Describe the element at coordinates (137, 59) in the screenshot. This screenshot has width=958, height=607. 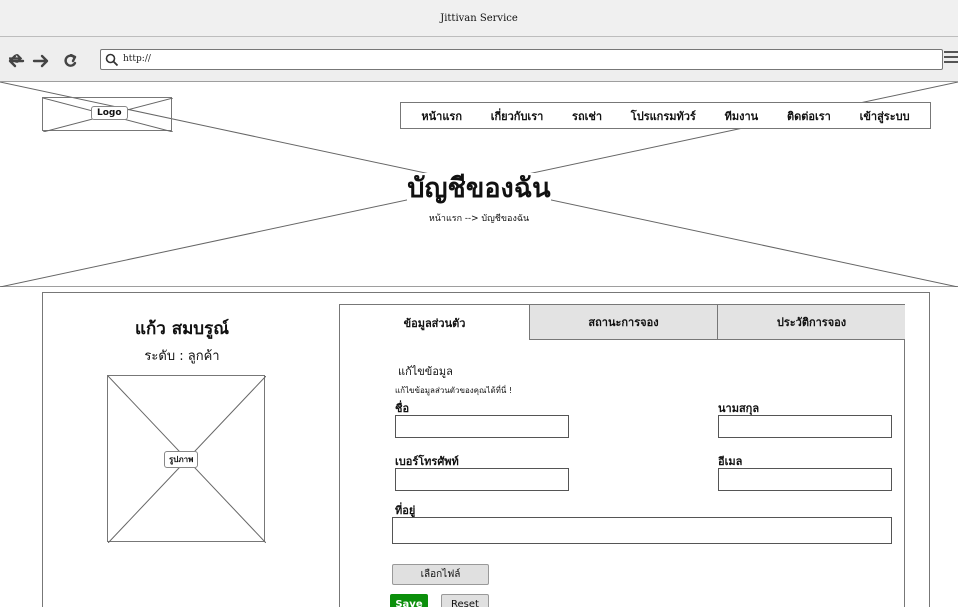
I see `url-text: http://` at that location.